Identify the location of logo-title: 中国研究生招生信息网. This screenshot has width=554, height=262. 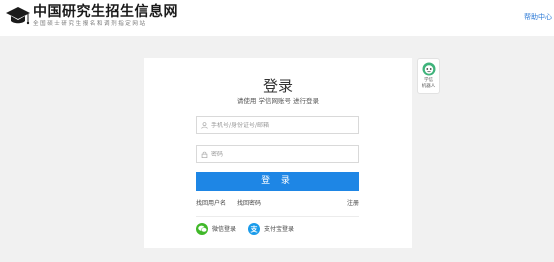
(105, 12).